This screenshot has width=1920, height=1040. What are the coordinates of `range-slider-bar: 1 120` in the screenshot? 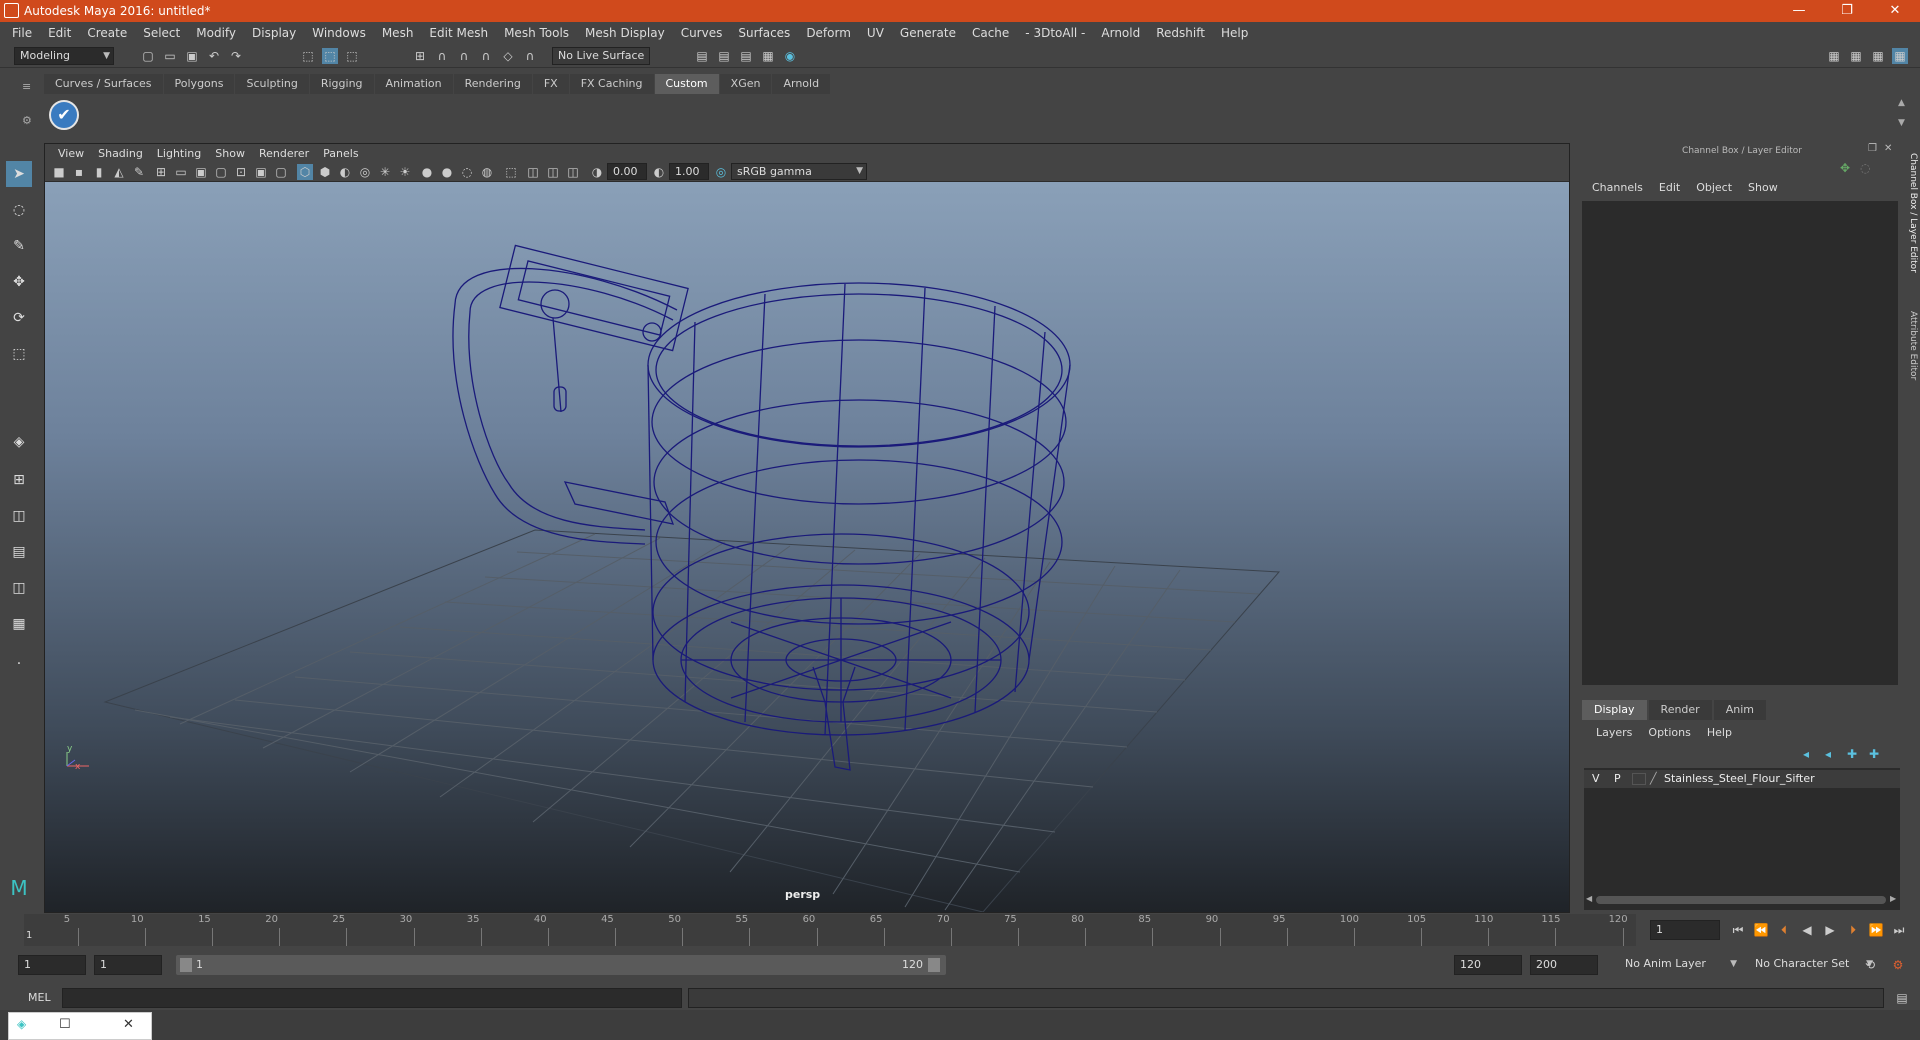 It's located at (561, 965).